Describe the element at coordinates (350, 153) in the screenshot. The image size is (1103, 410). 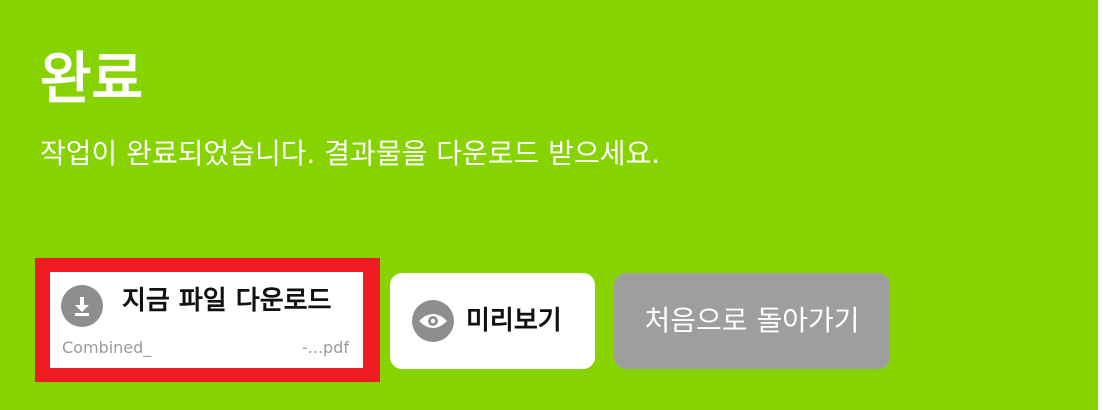
I see `page-subtitle: 작업이 완료되었습니다. 결과물을 다운로드 받으세요.` at that location.